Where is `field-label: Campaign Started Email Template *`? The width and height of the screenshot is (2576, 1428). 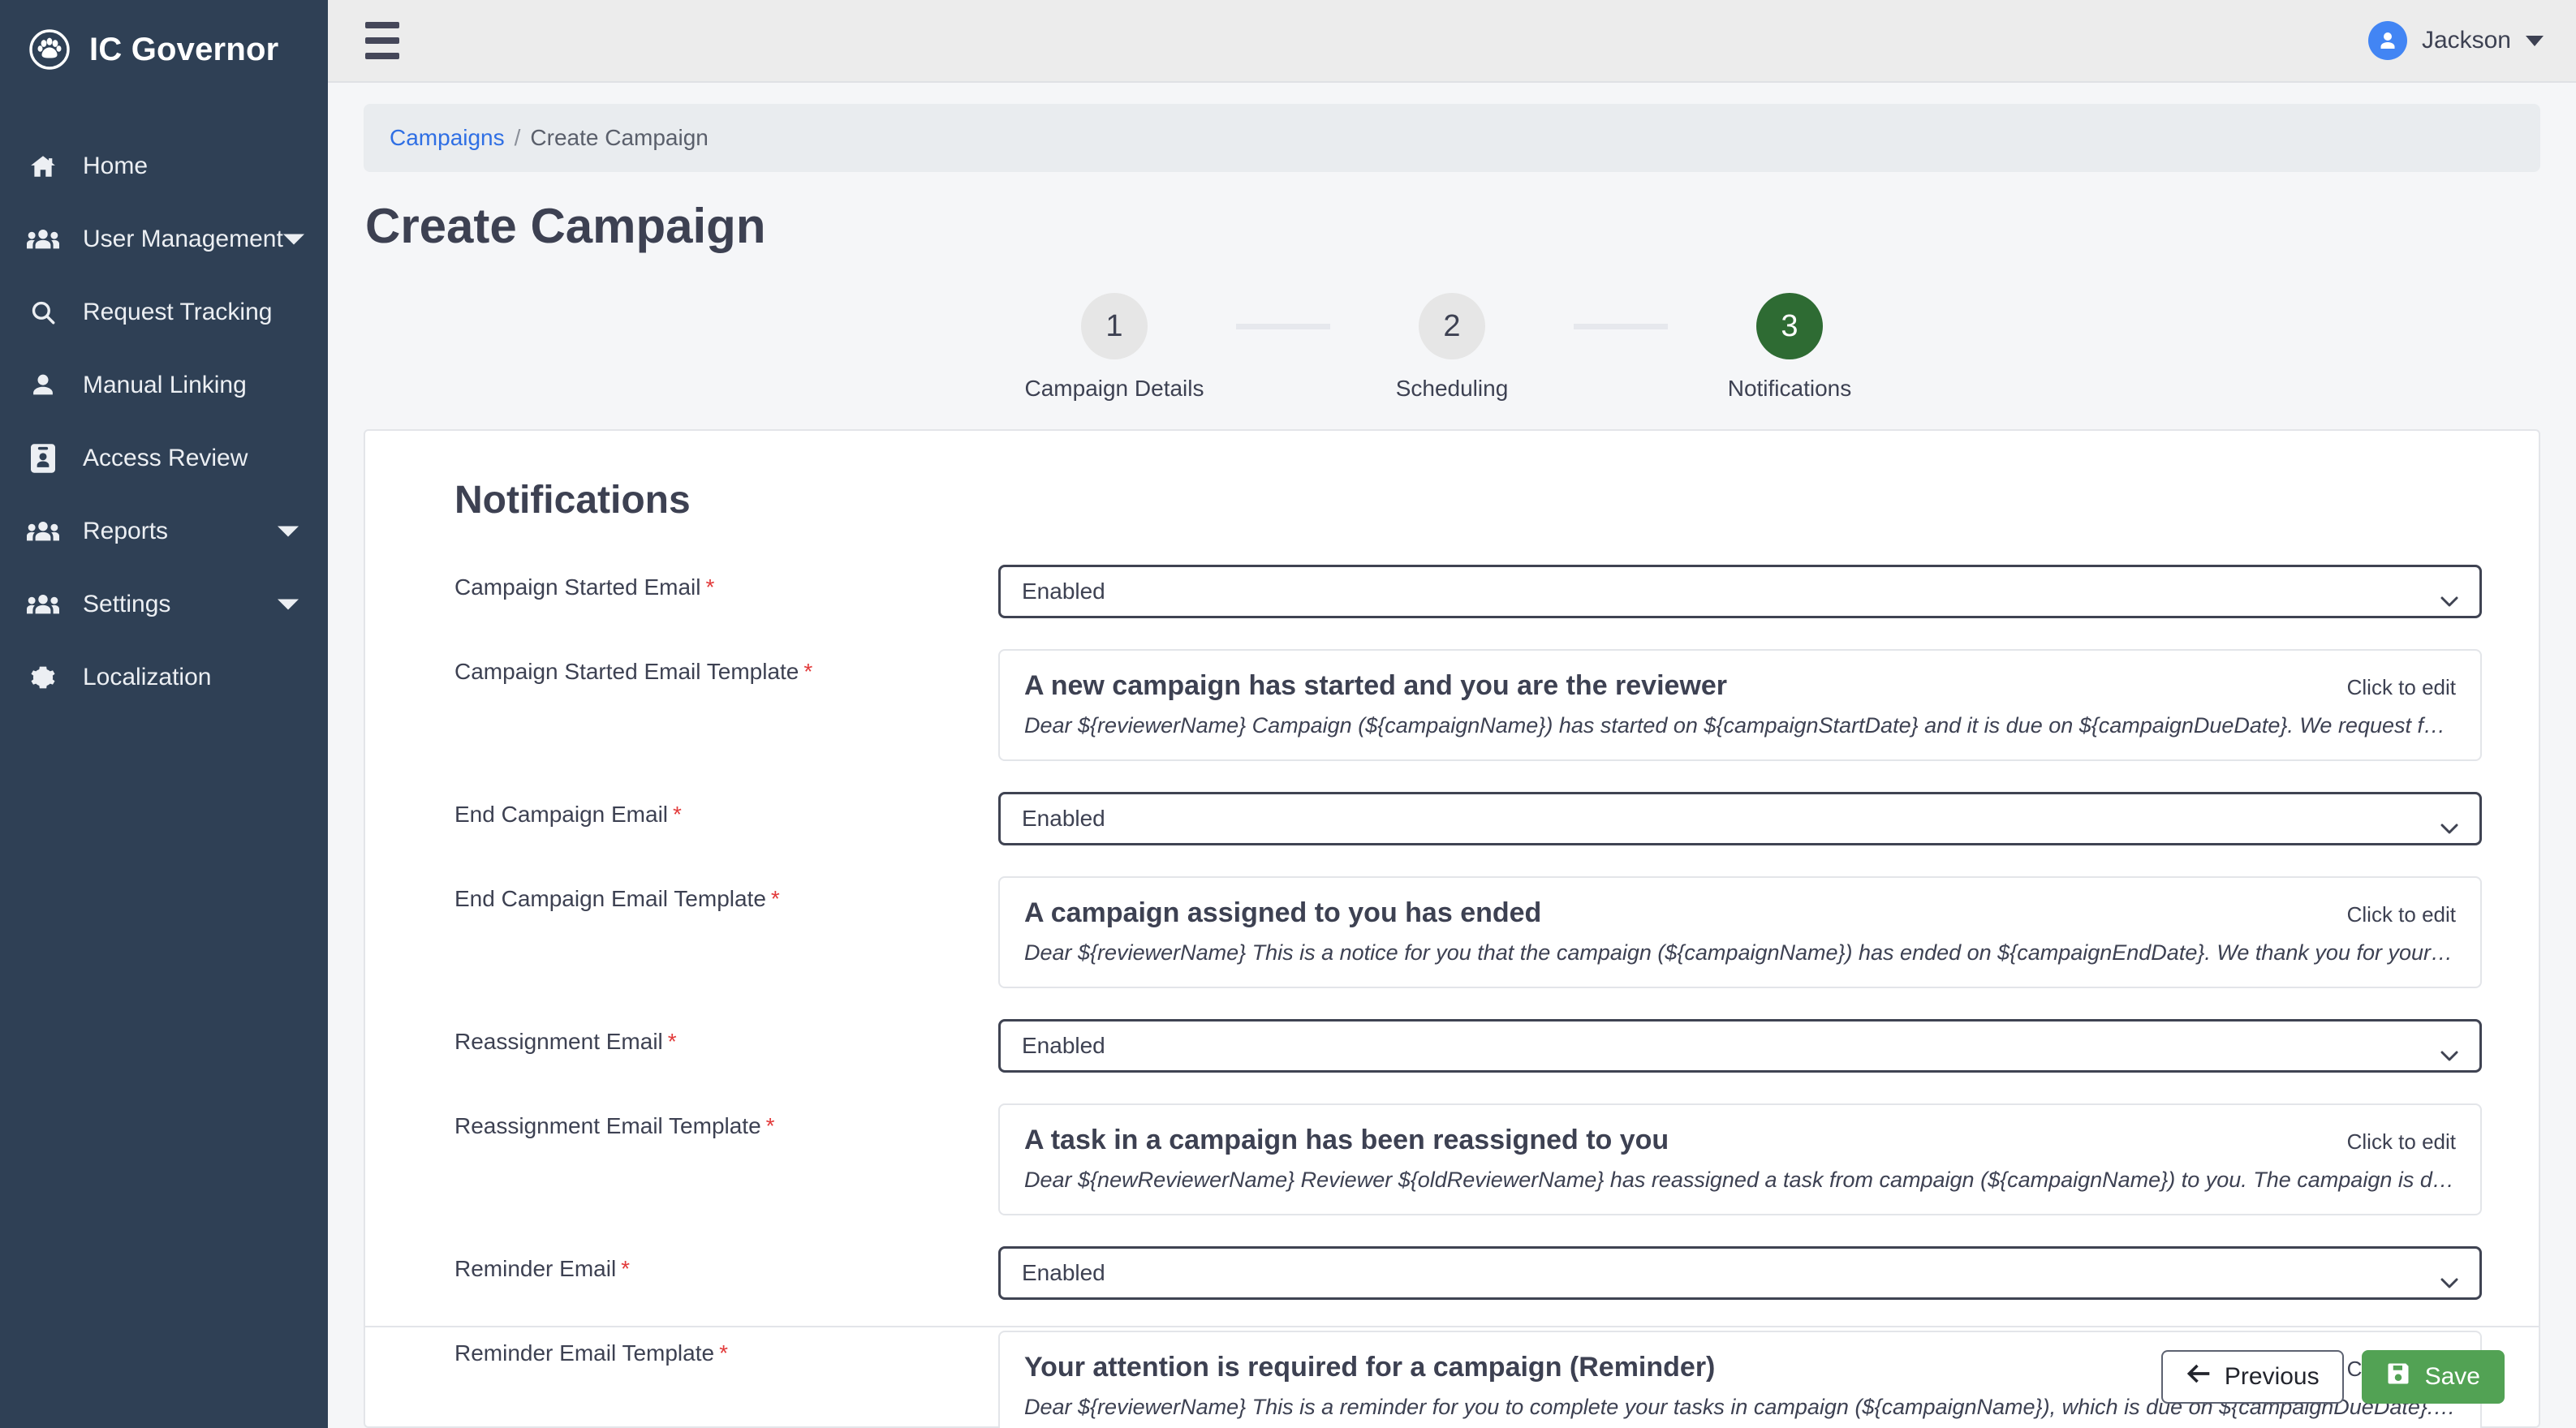
field-label: Campaign Started Email Template * is located at coordinates (726, 667).